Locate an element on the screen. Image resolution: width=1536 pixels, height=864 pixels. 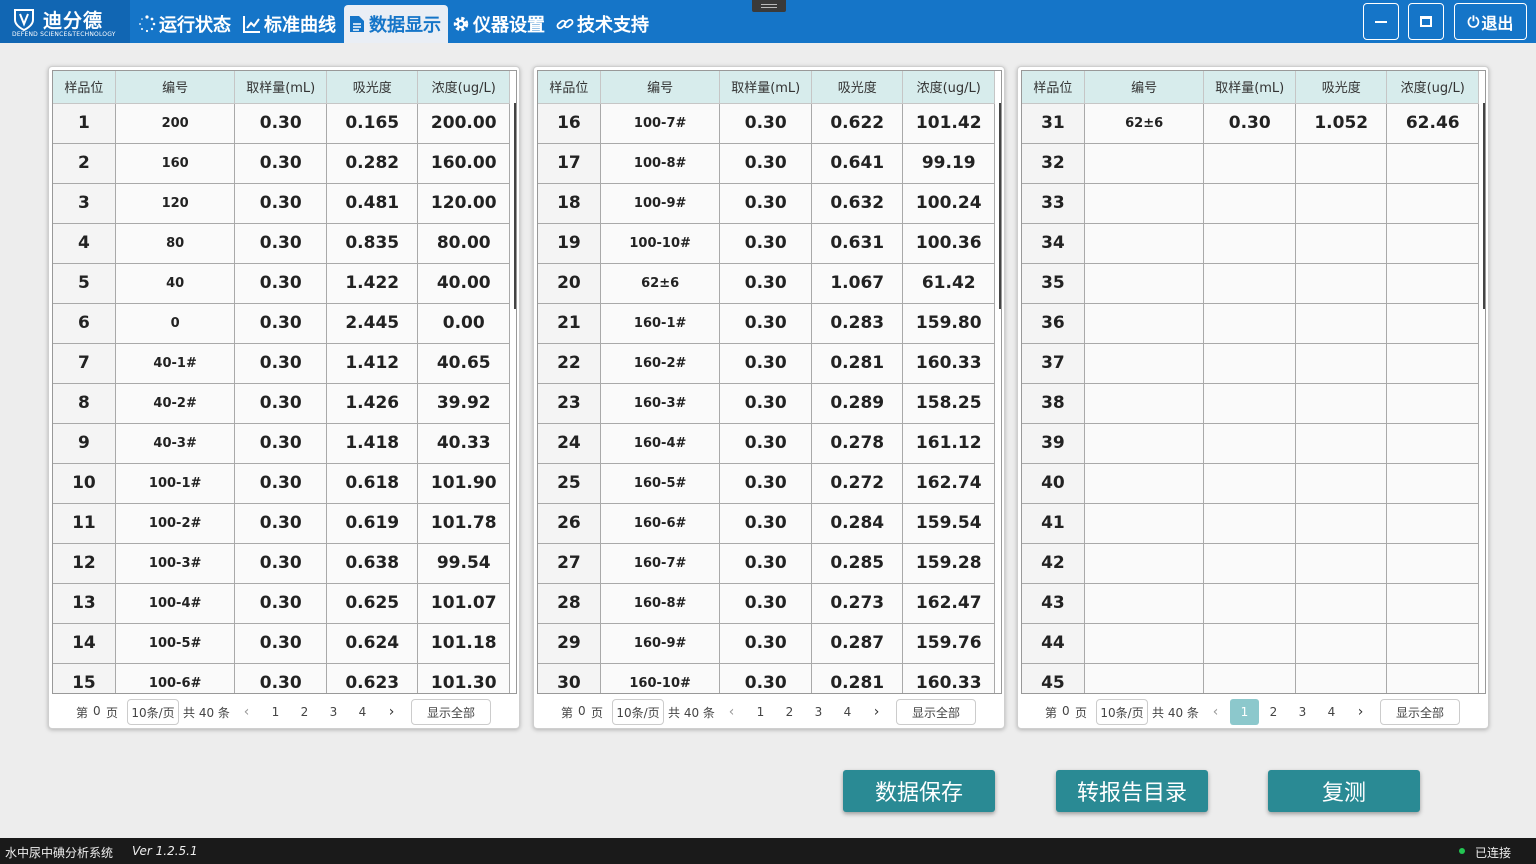
table-row: 7 40-1# 0.30 1.412 40.65 is located at coordinates (281, 363).